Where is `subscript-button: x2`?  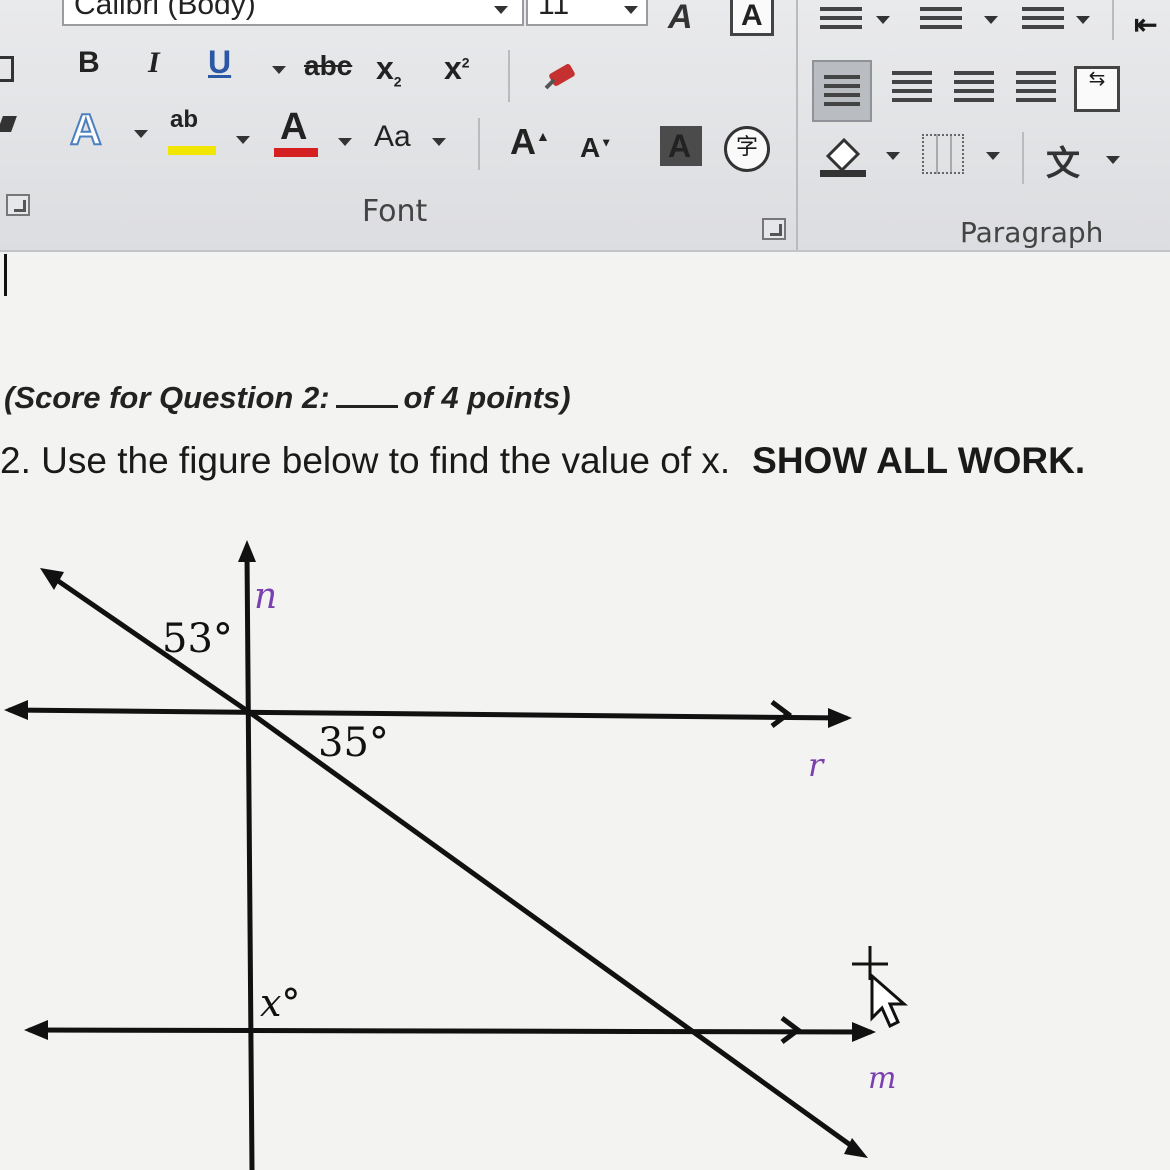 subscript-button: x2 is located at coordinates (389, 70).